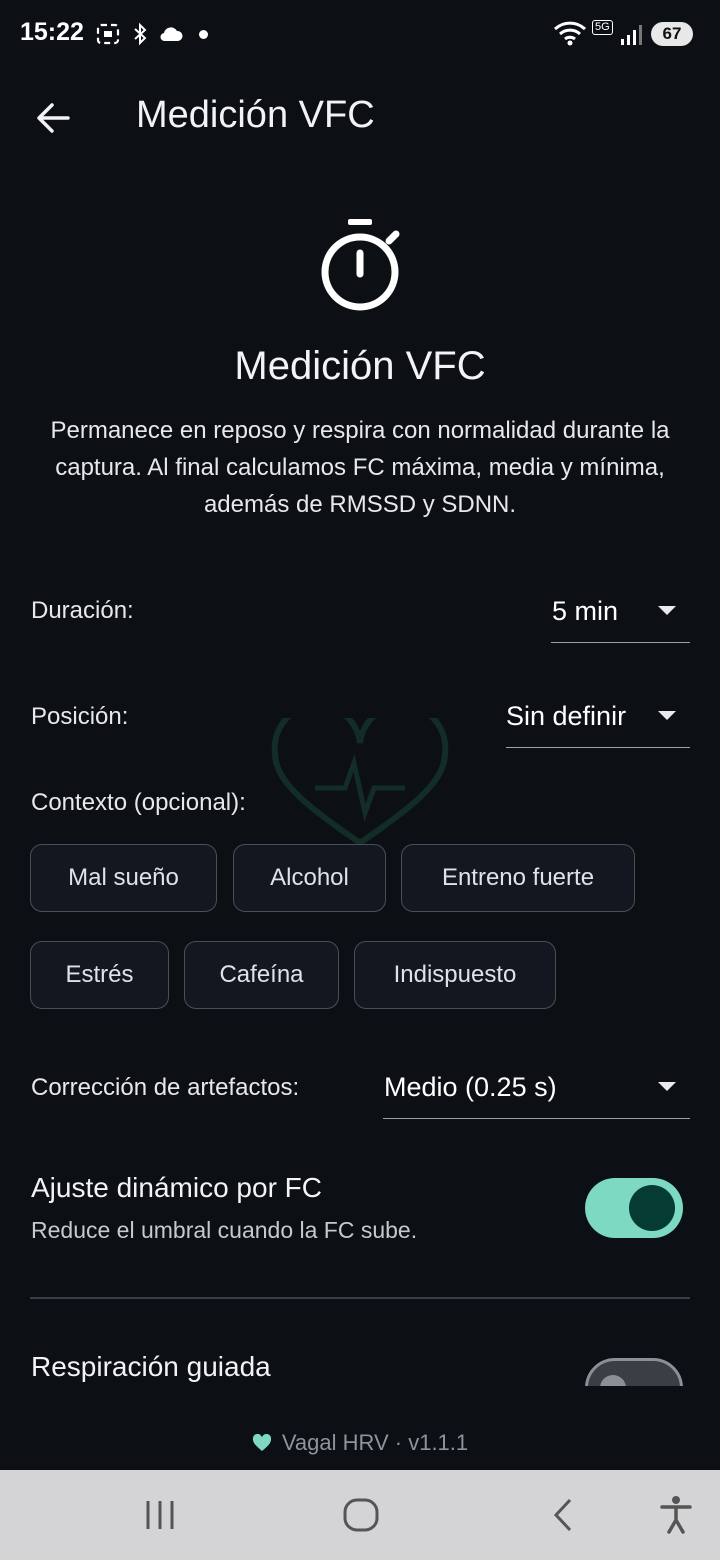 The height and width of the screenshot is (1560, 720). Describe the element at coordinates (620, 613) in the screenshot. I see `duration-dropdown: 5 min` at that location.